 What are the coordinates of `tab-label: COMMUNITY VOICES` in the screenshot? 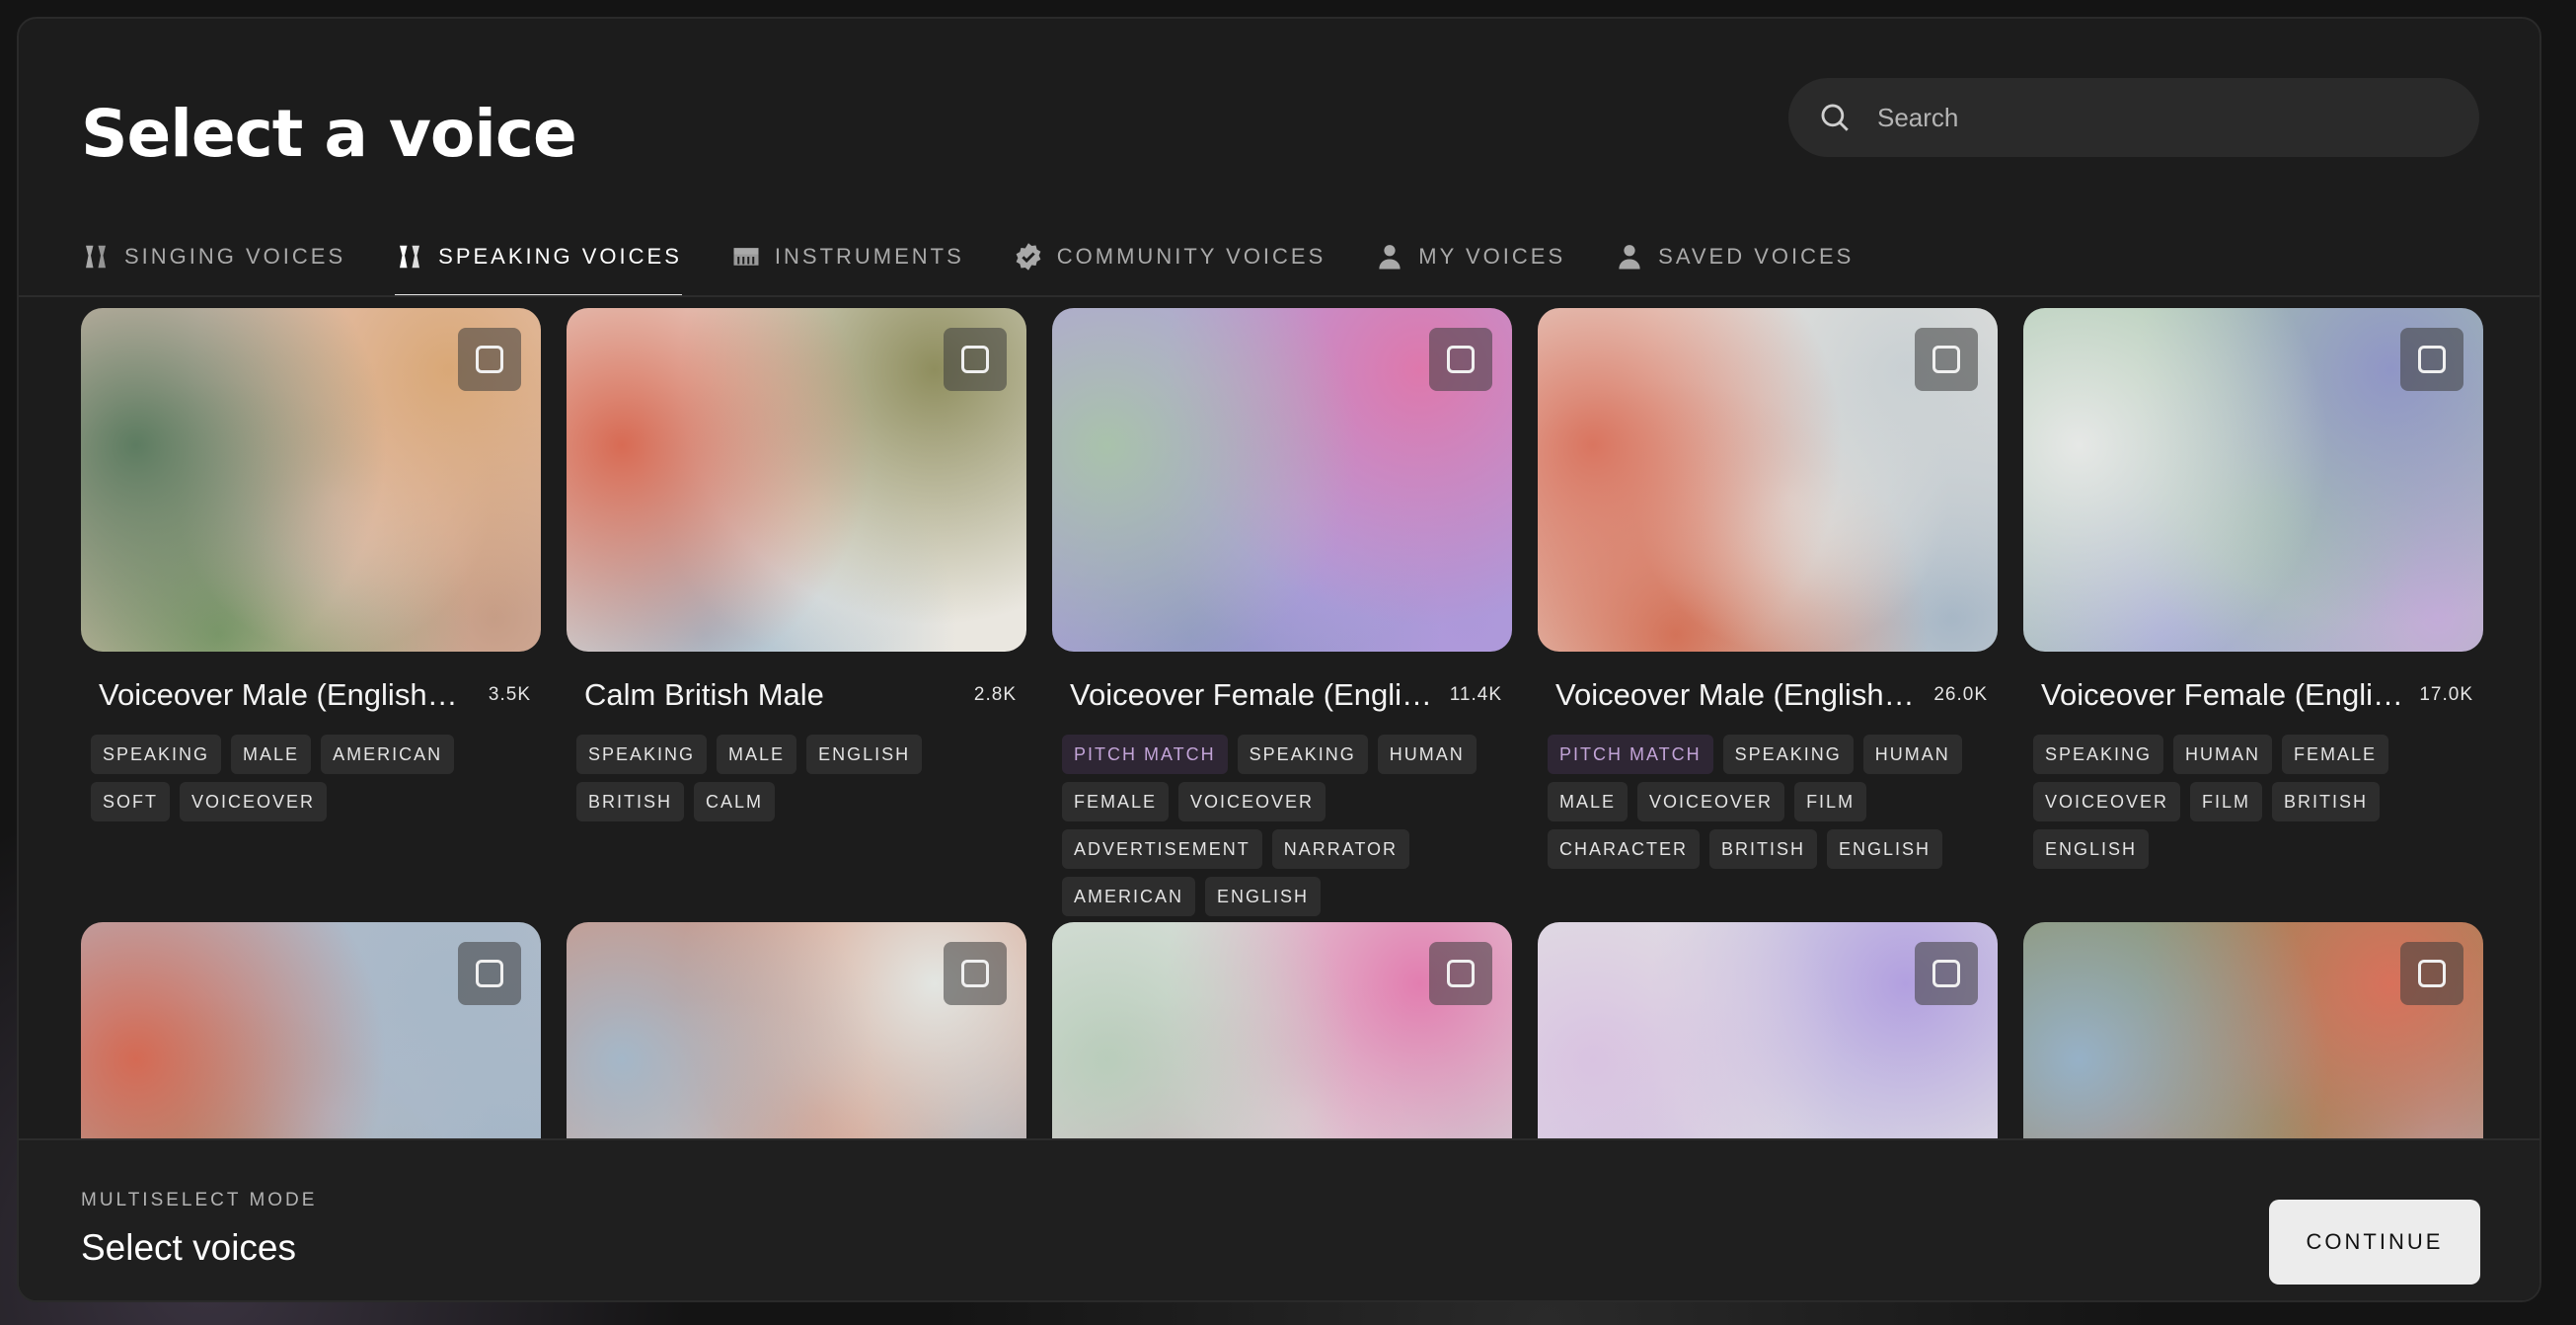 It's located at (1191, 256).